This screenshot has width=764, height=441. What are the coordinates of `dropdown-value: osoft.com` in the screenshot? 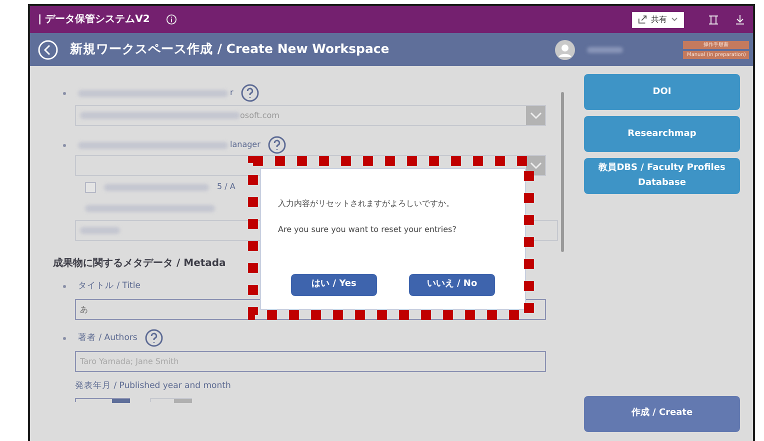 It's located at (260, 116).